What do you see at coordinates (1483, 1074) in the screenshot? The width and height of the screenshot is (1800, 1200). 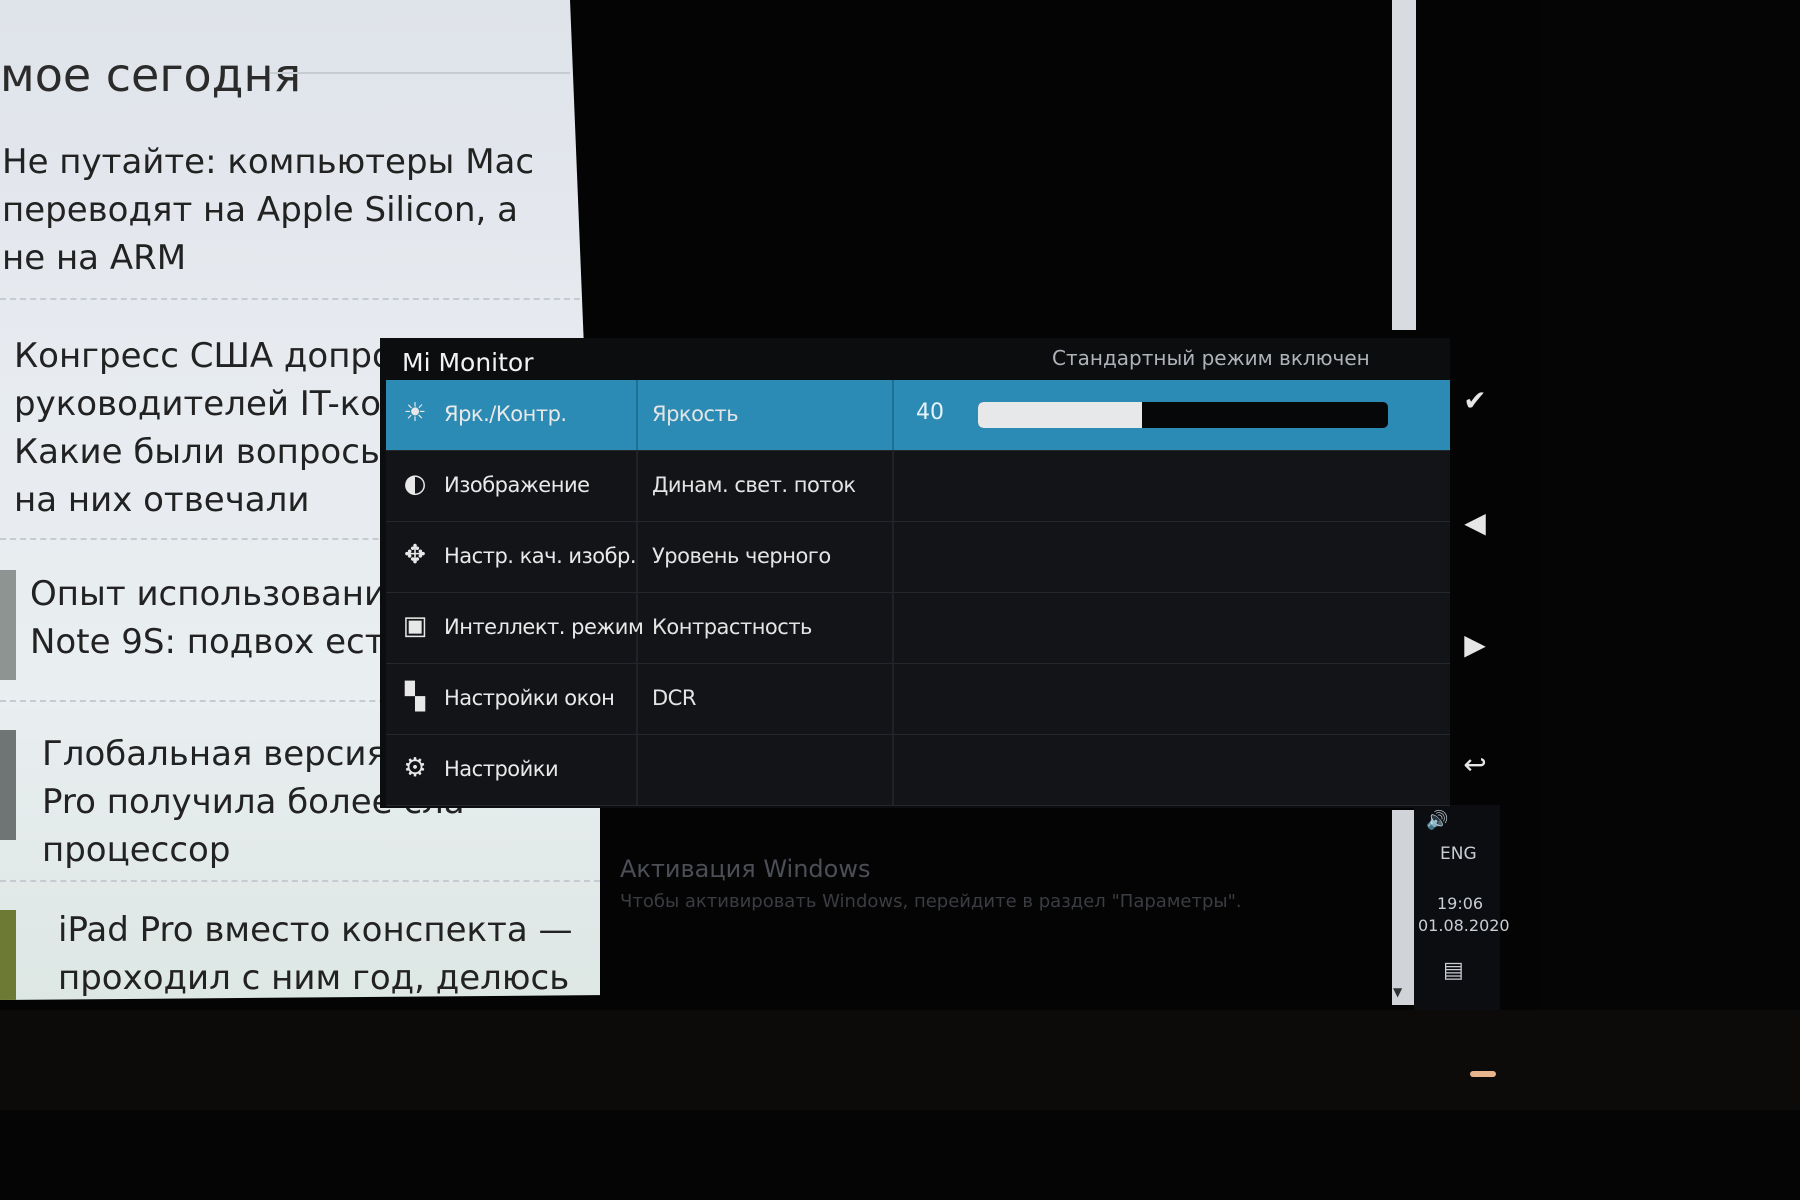 I see `power-led-indicator` at bounding box center [1483, 1074].